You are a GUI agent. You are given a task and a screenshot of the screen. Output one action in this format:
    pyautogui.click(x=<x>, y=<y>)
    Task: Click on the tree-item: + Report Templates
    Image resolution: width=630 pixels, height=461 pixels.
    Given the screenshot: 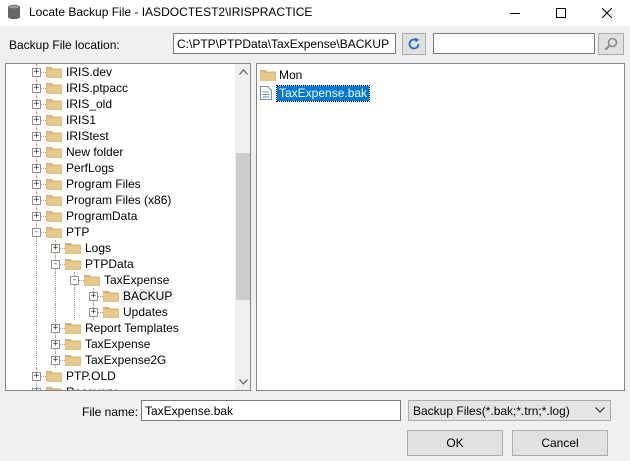 What is the action you would take?
    pyautogui.click(x=120, y=328)
    